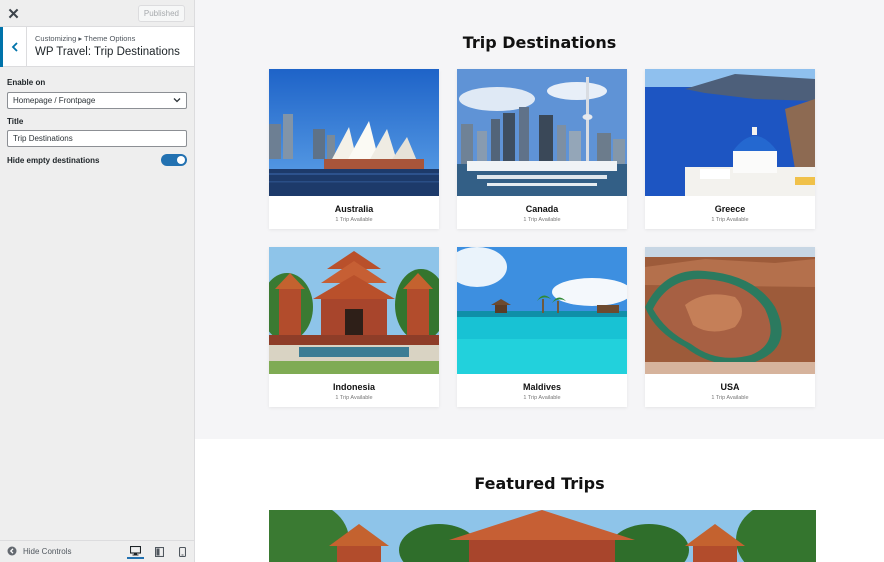 The width and height of the screenshot is (884, 562). What do you see at coordinates (353, 387) in the screenshot?
I see `destination-name: Indonesia` at bounding box center [353, 387].